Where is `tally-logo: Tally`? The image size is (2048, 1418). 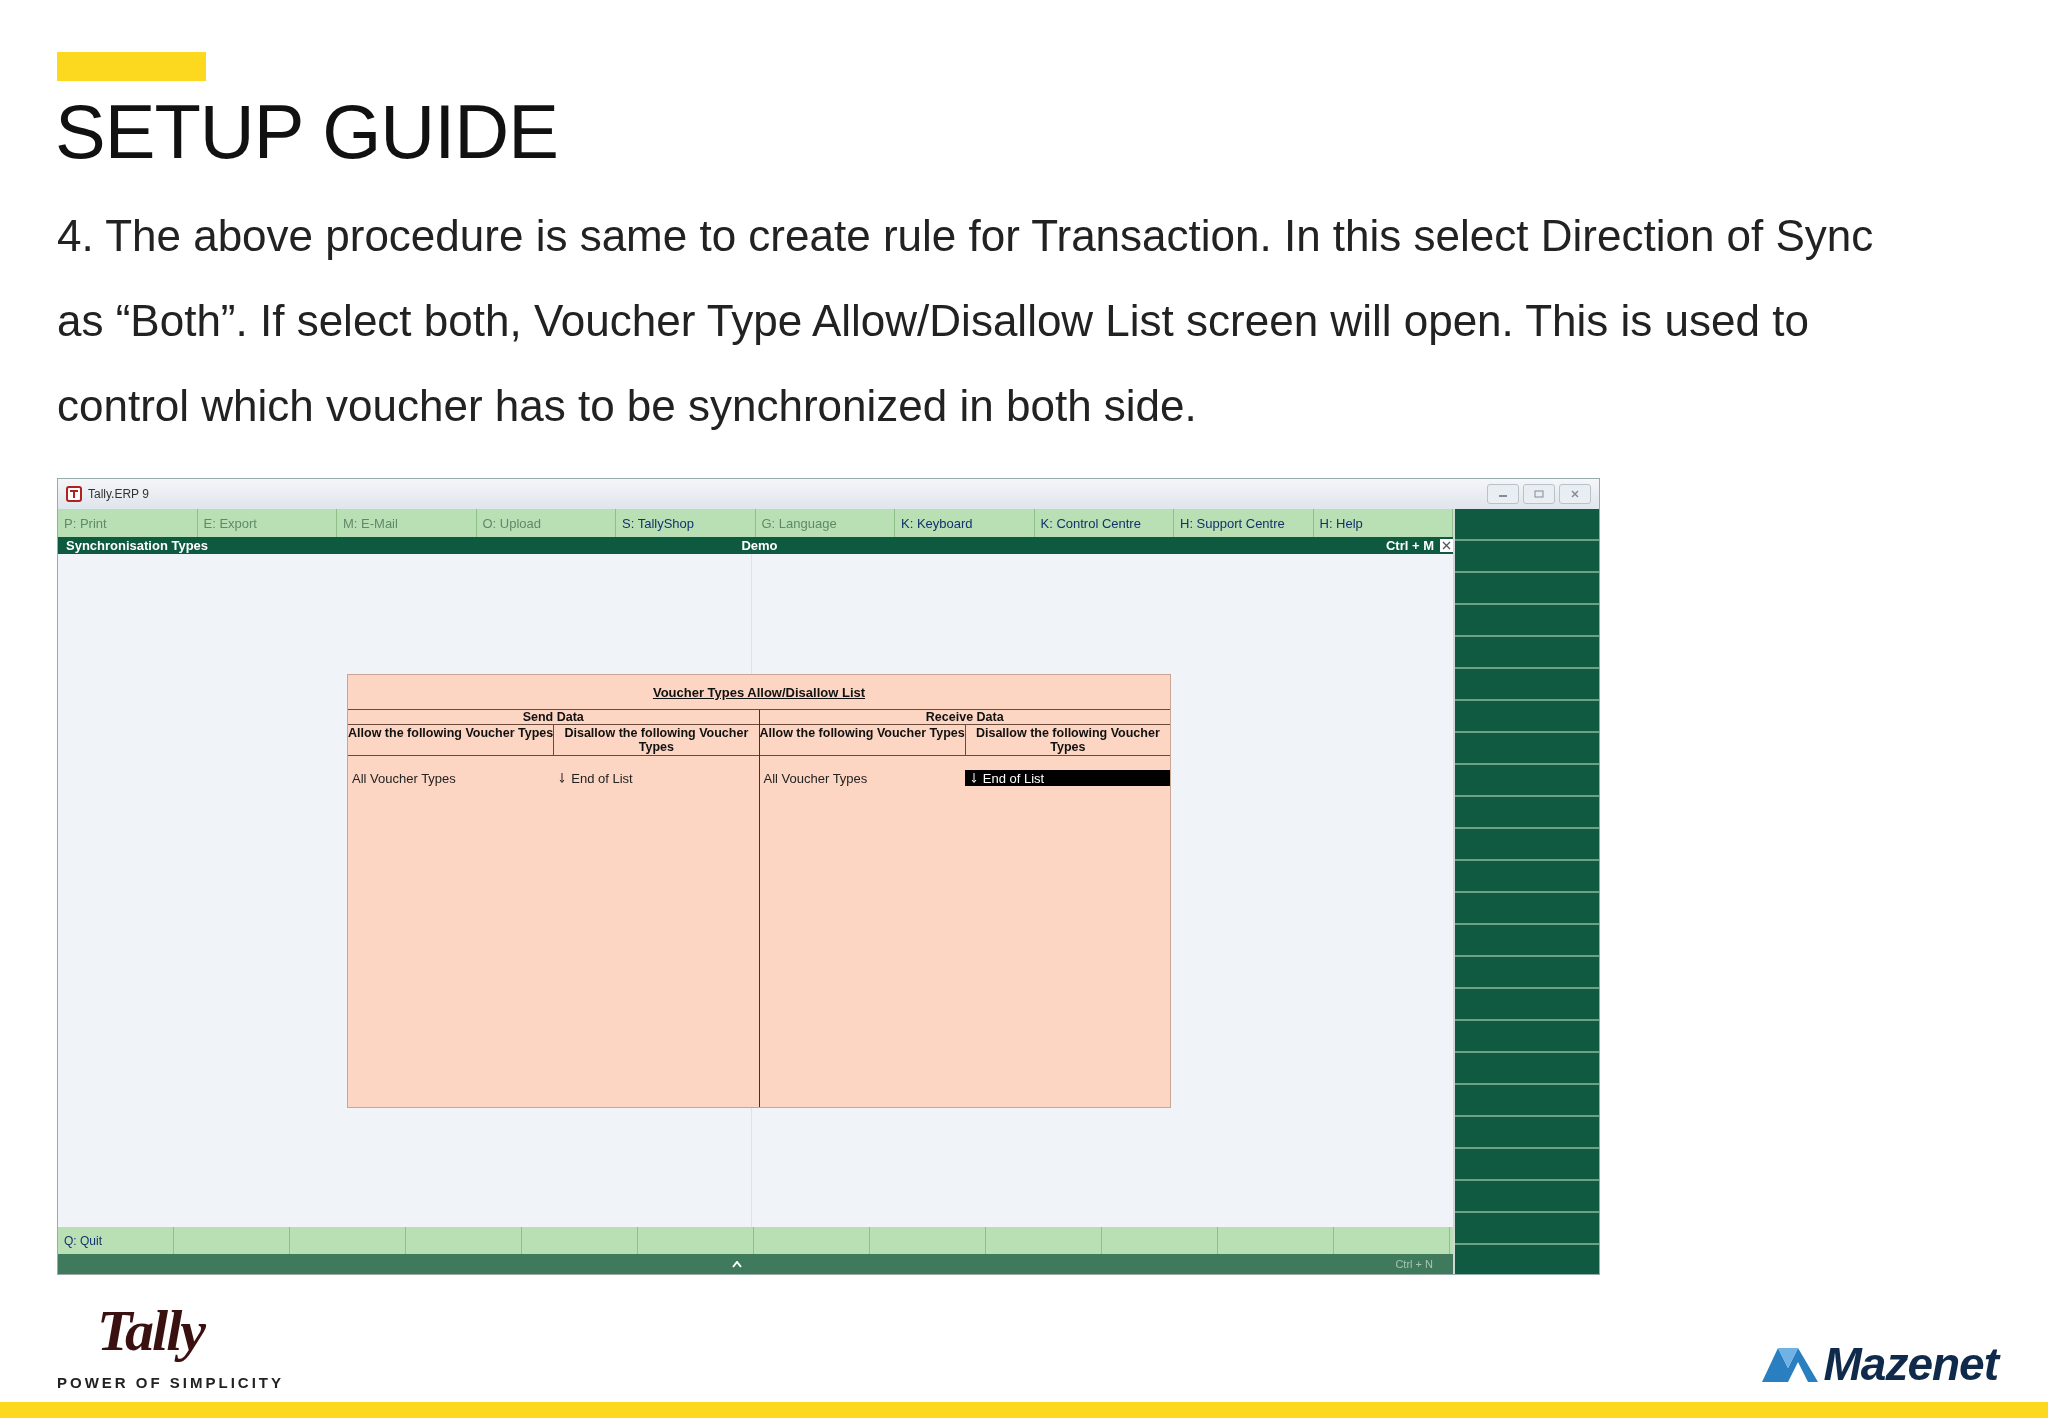
tally-logo: Tally is located at coordinates (151, 1331).